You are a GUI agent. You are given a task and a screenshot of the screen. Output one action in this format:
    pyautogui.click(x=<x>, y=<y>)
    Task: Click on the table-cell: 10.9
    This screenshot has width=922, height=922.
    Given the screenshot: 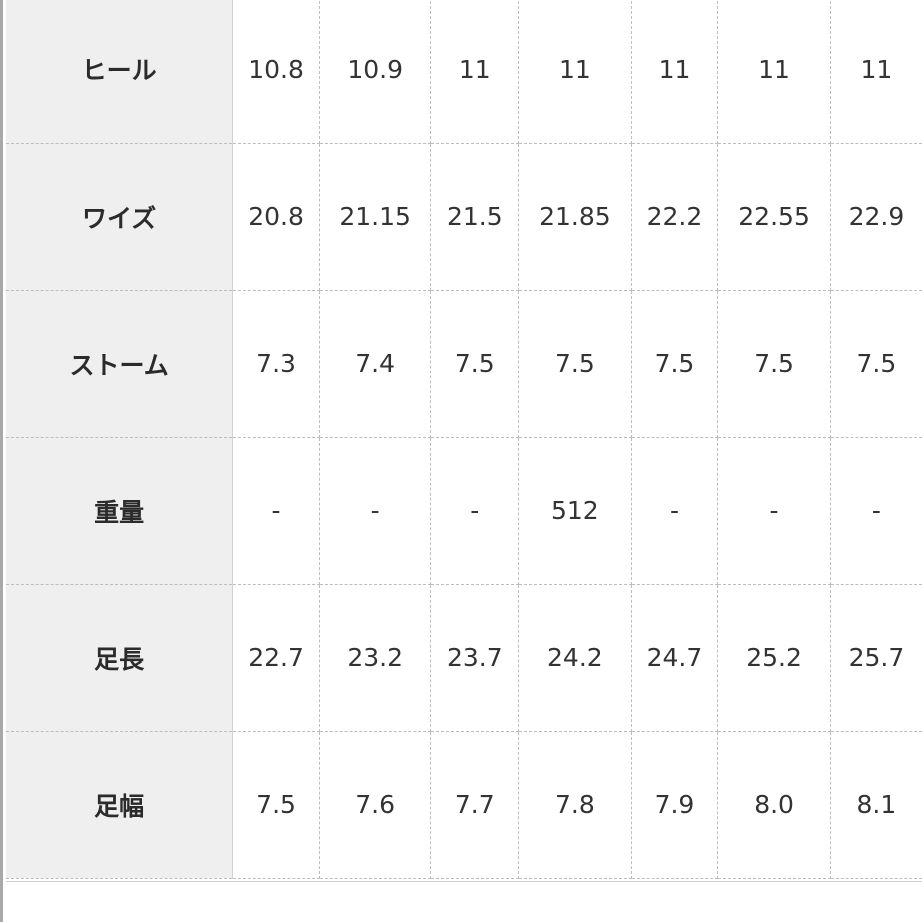 What is the action you would take?
    pyautogui.click(x=375, y=72)
    